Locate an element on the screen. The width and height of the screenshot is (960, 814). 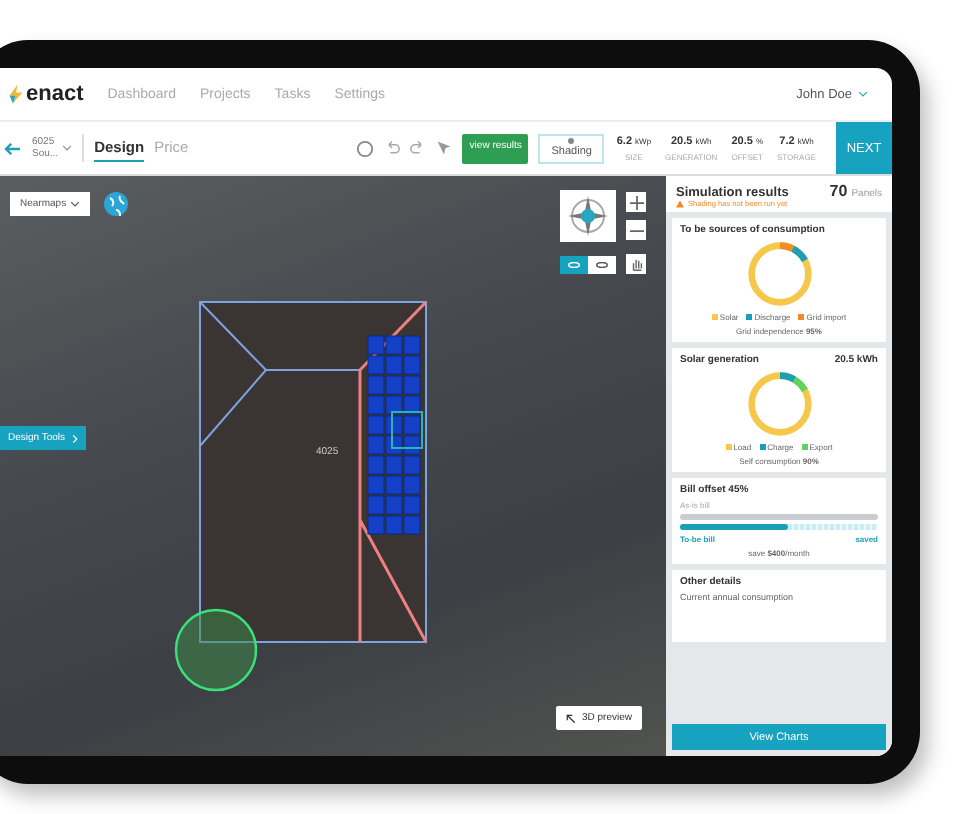
compass-icon is located at coordinates (588, 216).